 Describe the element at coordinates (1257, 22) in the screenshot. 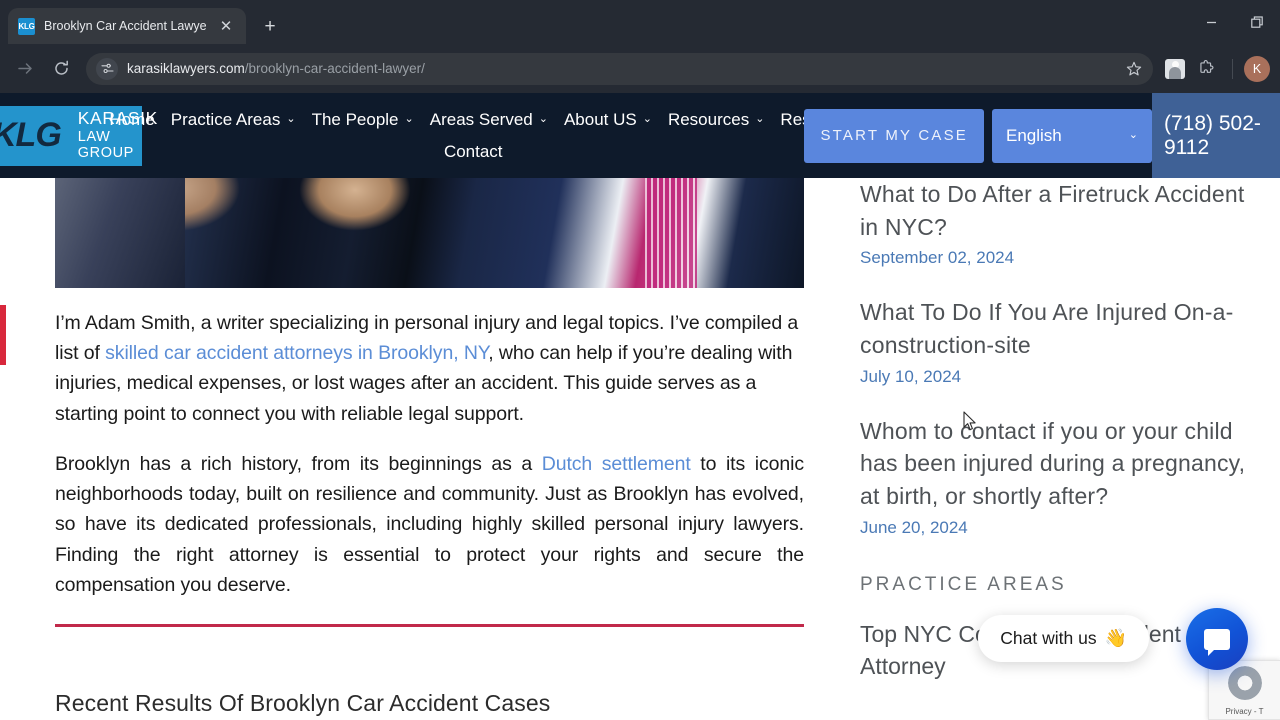

I see `restore-window-icon` at that location.